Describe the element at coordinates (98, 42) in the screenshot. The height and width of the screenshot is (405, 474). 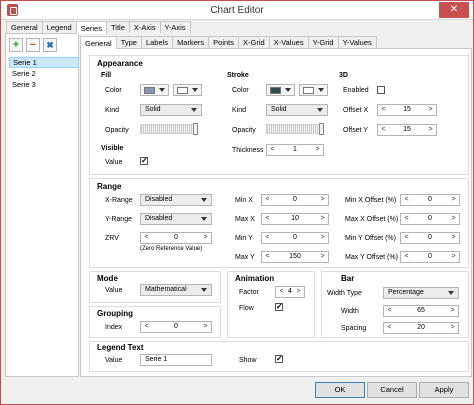
I see `subtab-general: General` at that location.